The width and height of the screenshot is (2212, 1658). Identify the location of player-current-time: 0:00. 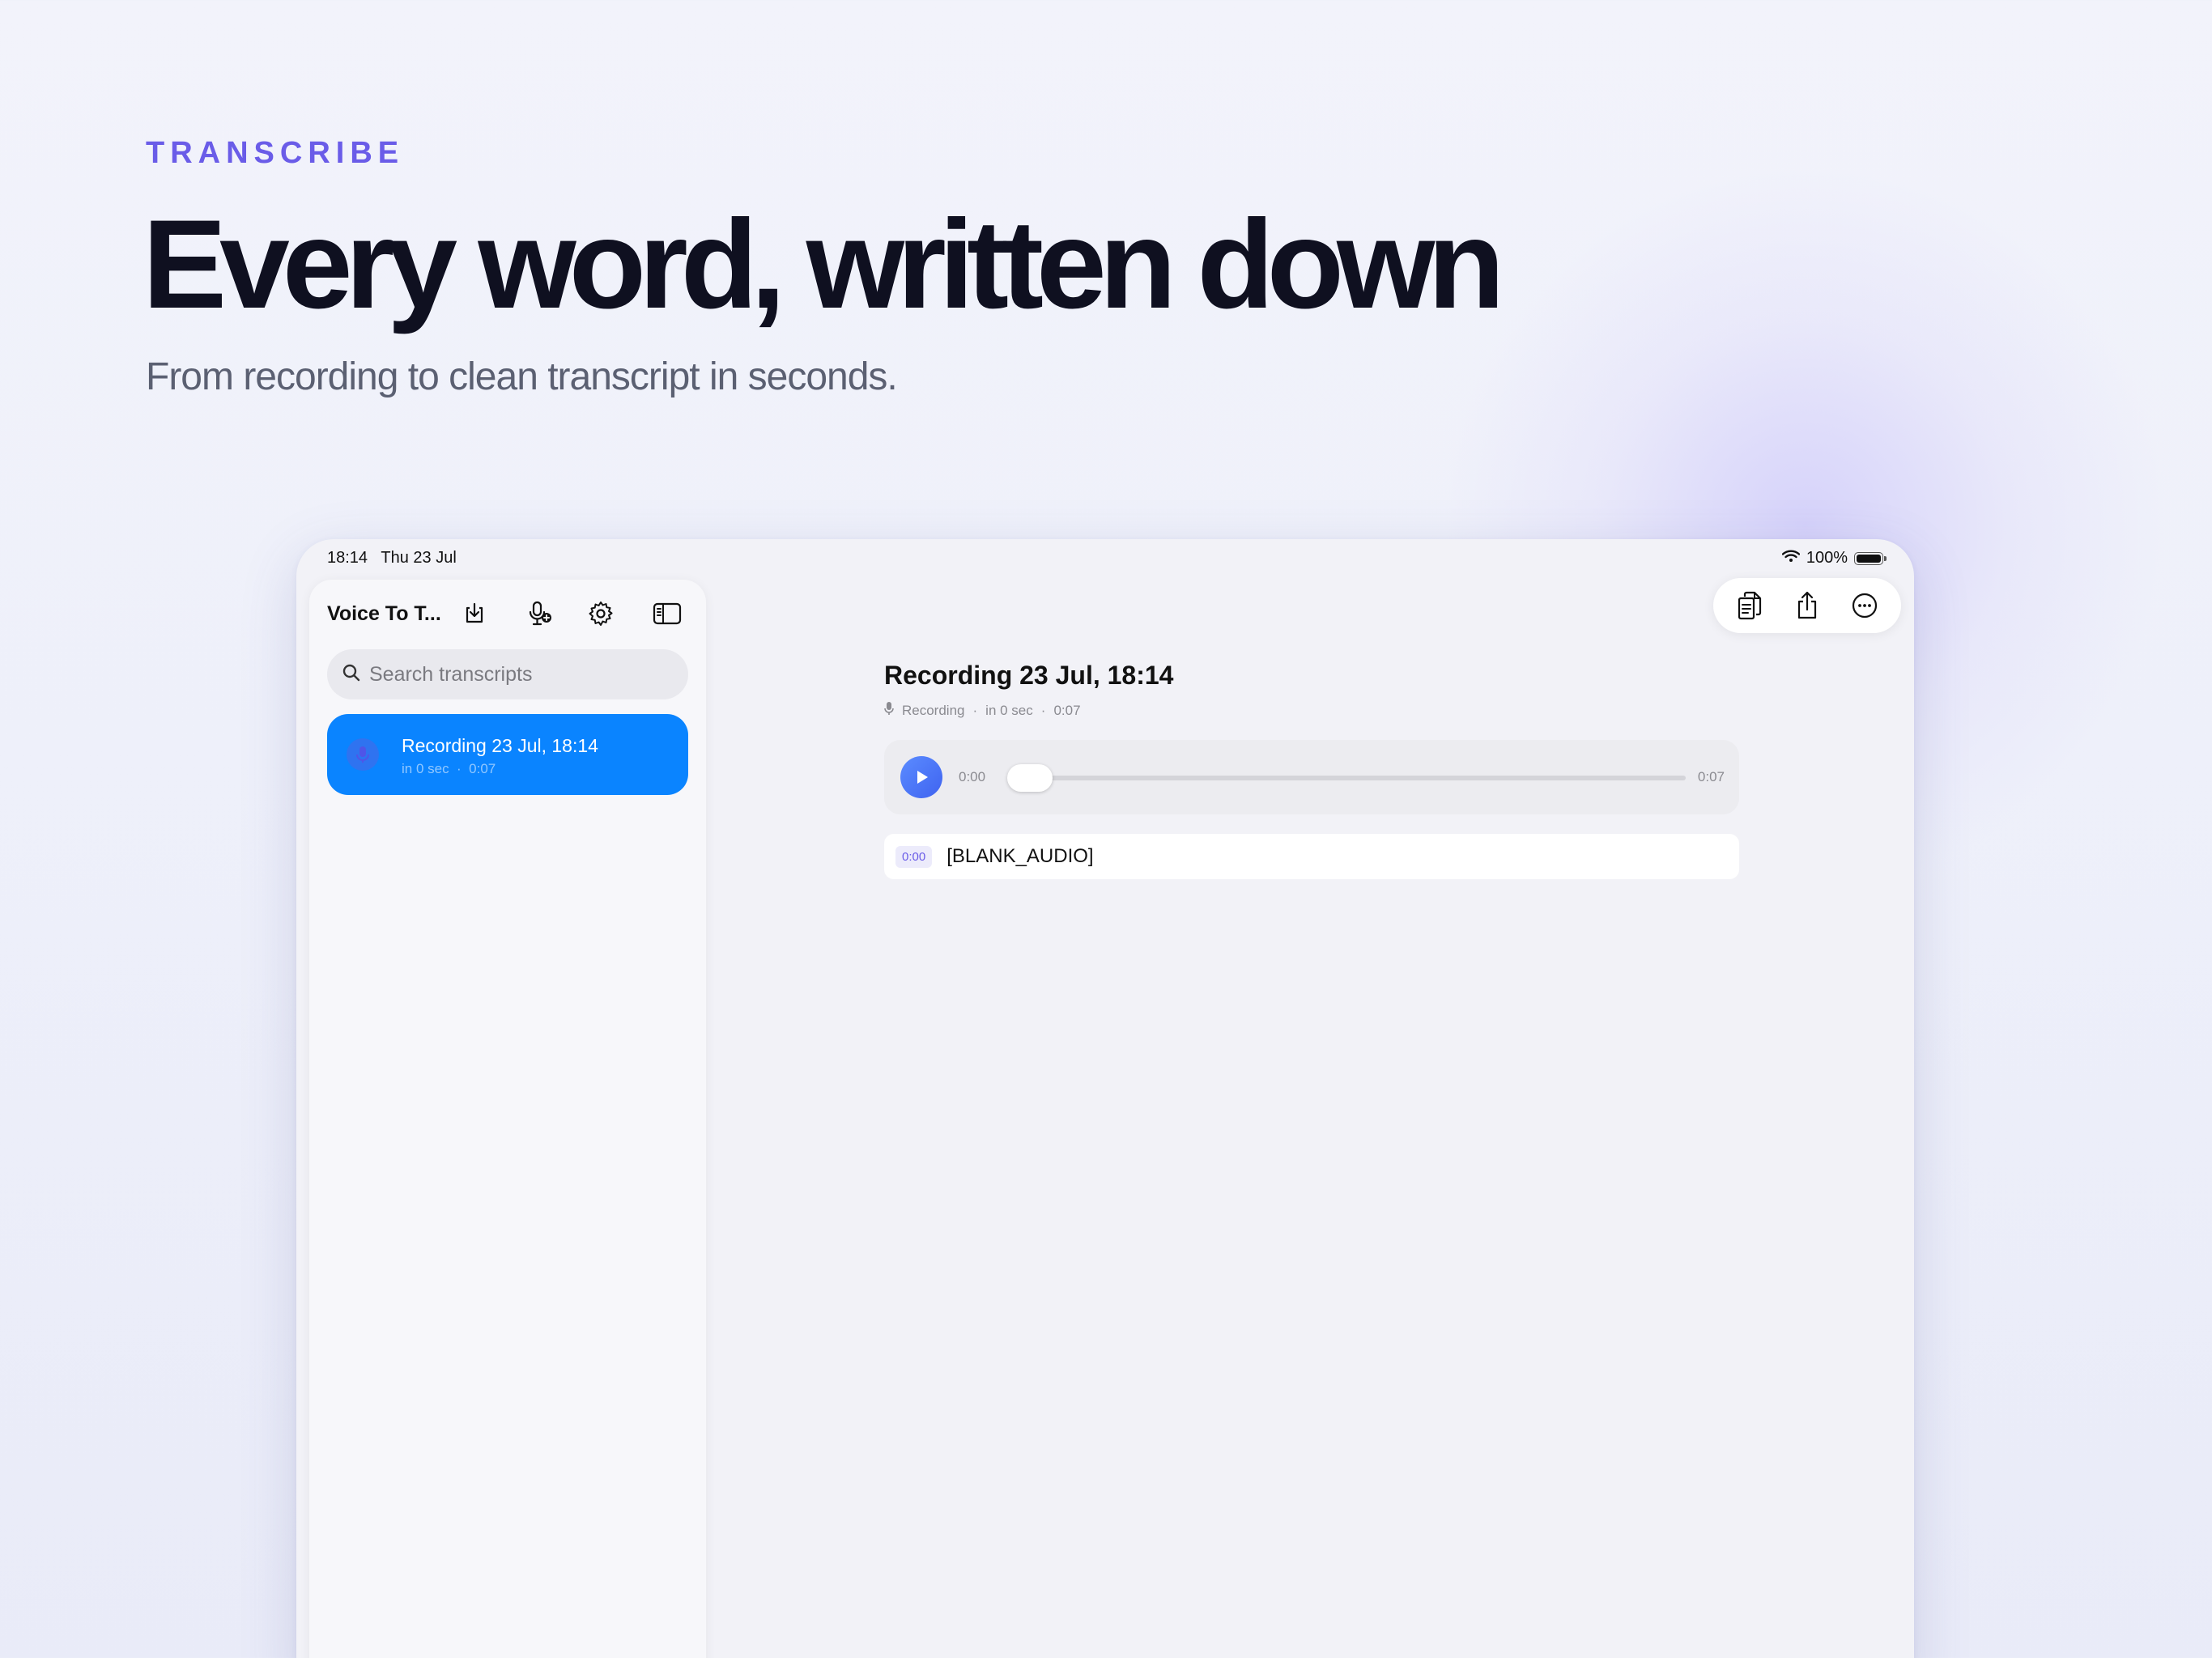
(973, 776).